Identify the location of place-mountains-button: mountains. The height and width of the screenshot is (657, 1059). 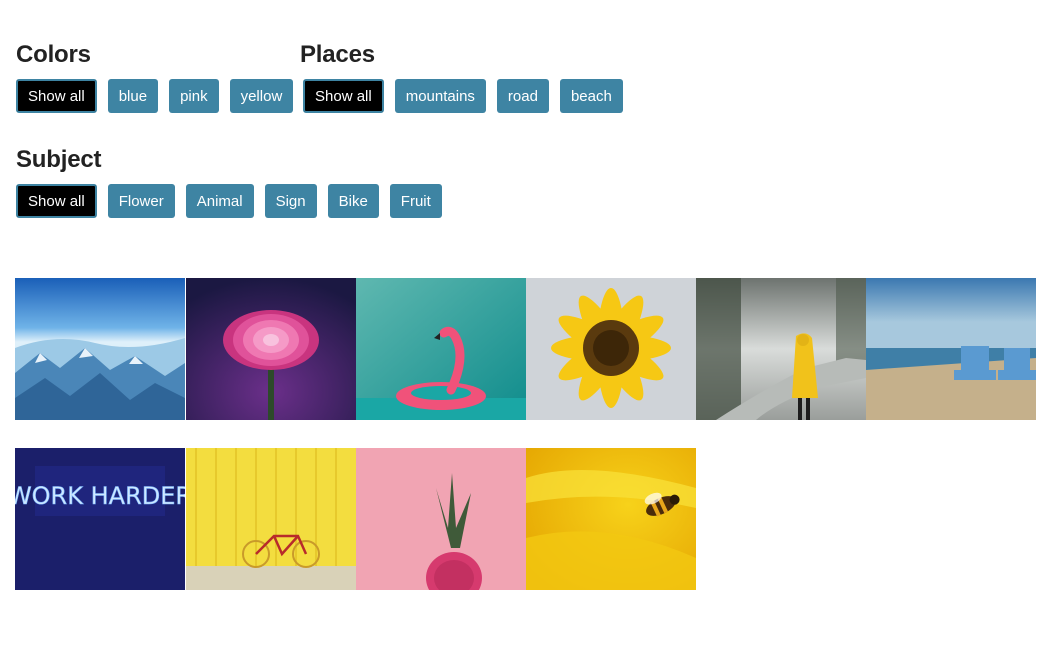
(440, 96).